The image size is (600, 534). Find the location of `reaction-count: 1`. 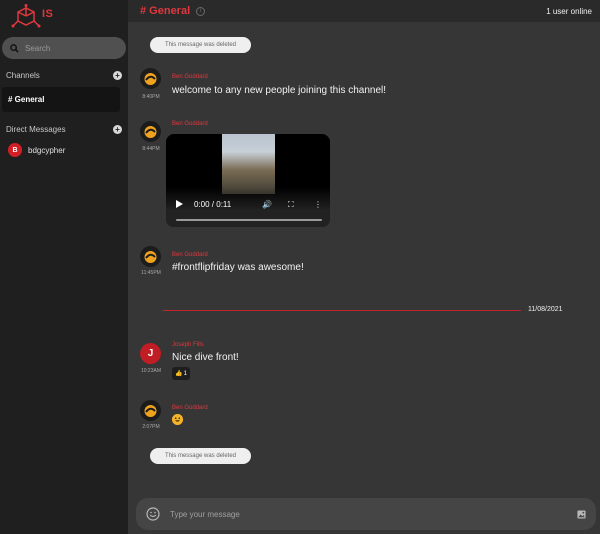

reaction-count: 1 is located at coordinates (185, 373).